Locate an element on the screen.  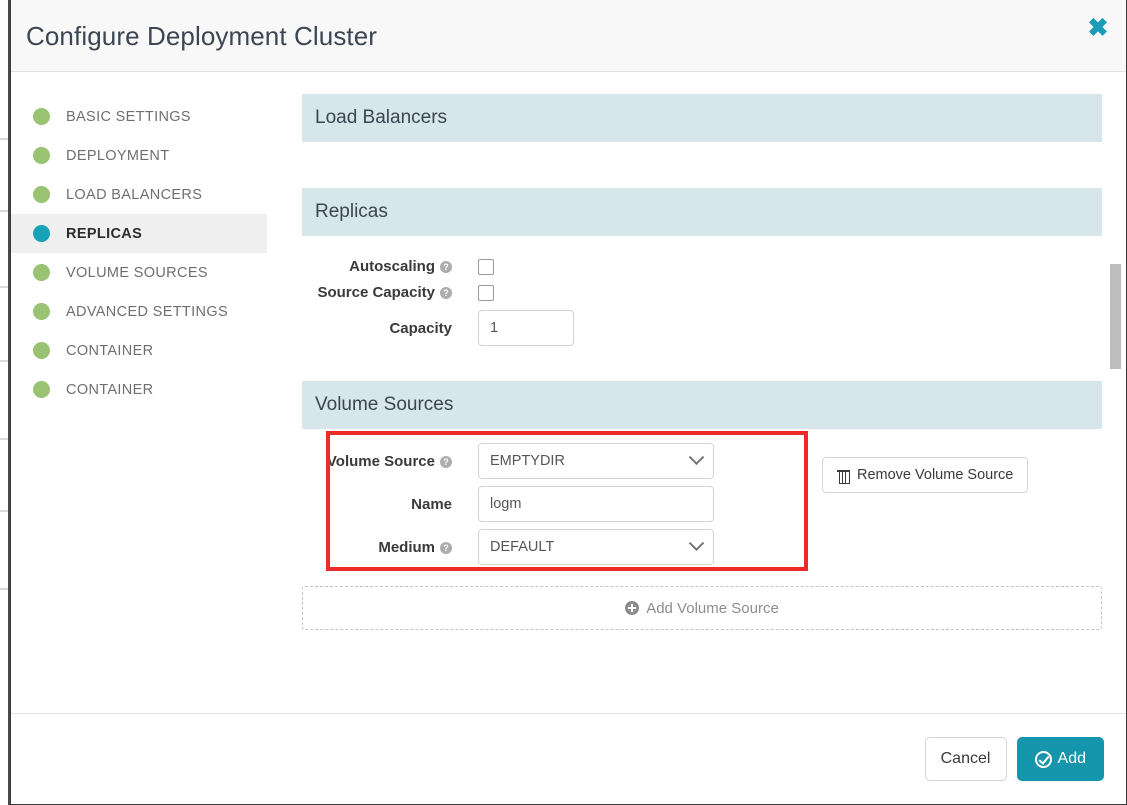
sidebar-item-label: LOAD BALANCERS is located at coordinates (134, 194).